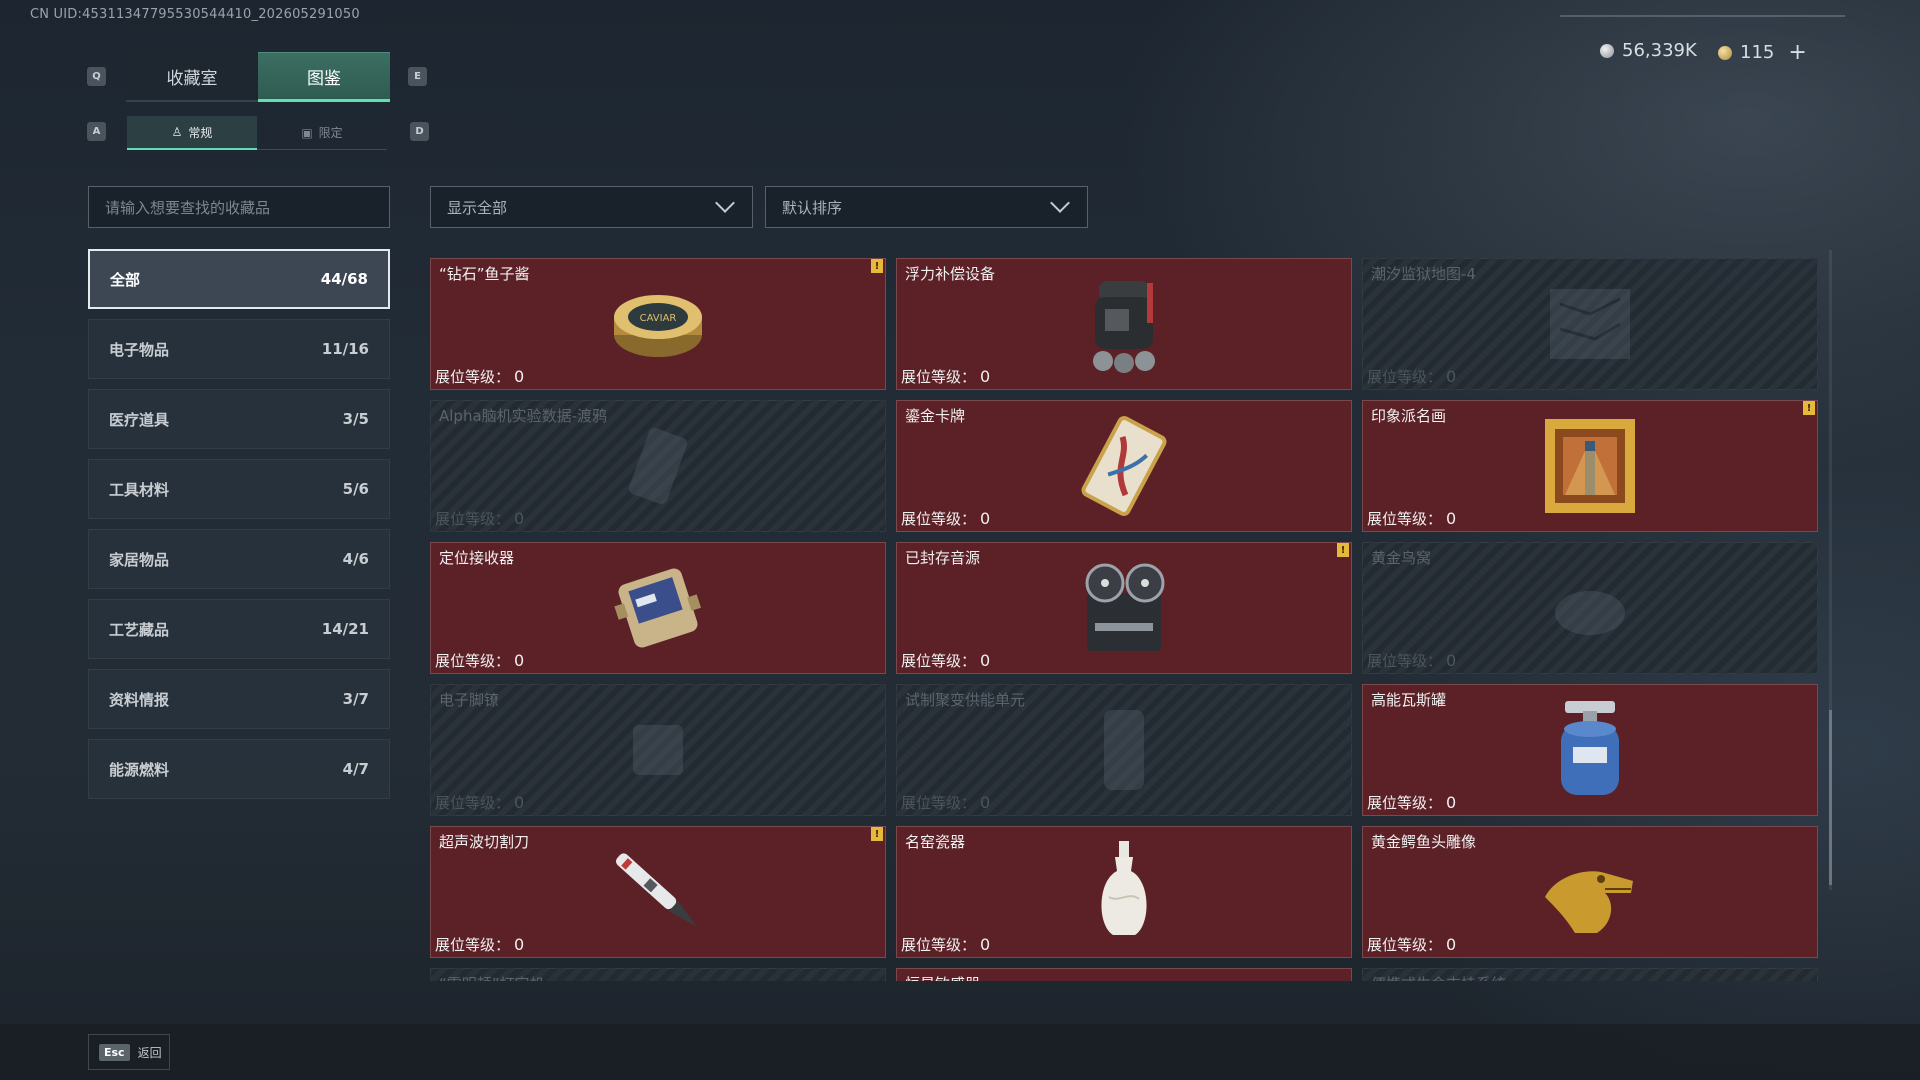 This screenshot has height=1080, width=1920. What do you see at coordinates (1409, 416) in the screenshot?
I see `item-name: 印象派名画` at bounding box center [1409, 416].